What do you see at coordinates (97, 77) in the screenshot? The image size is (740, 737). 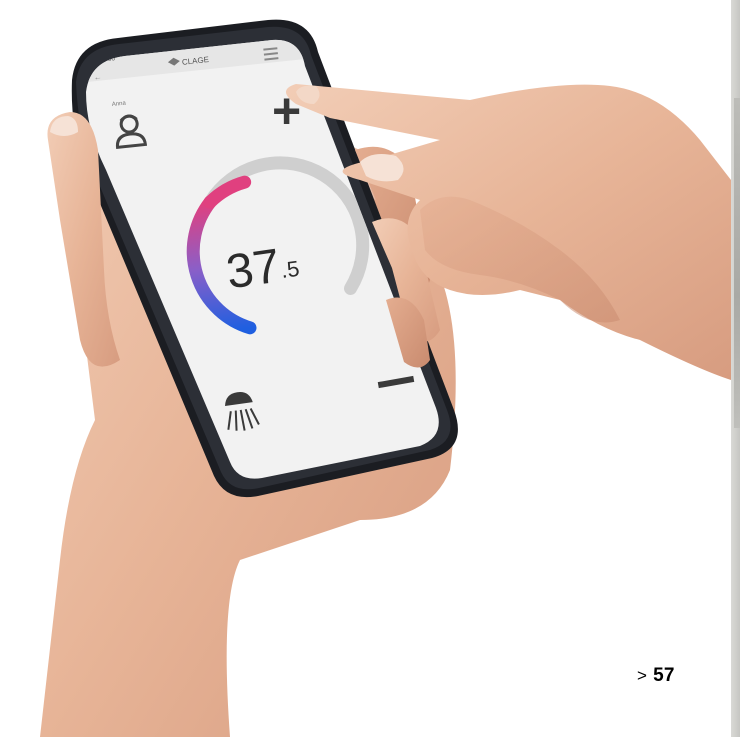 I see `back-icon: ←` at bounding box center [97, 77].